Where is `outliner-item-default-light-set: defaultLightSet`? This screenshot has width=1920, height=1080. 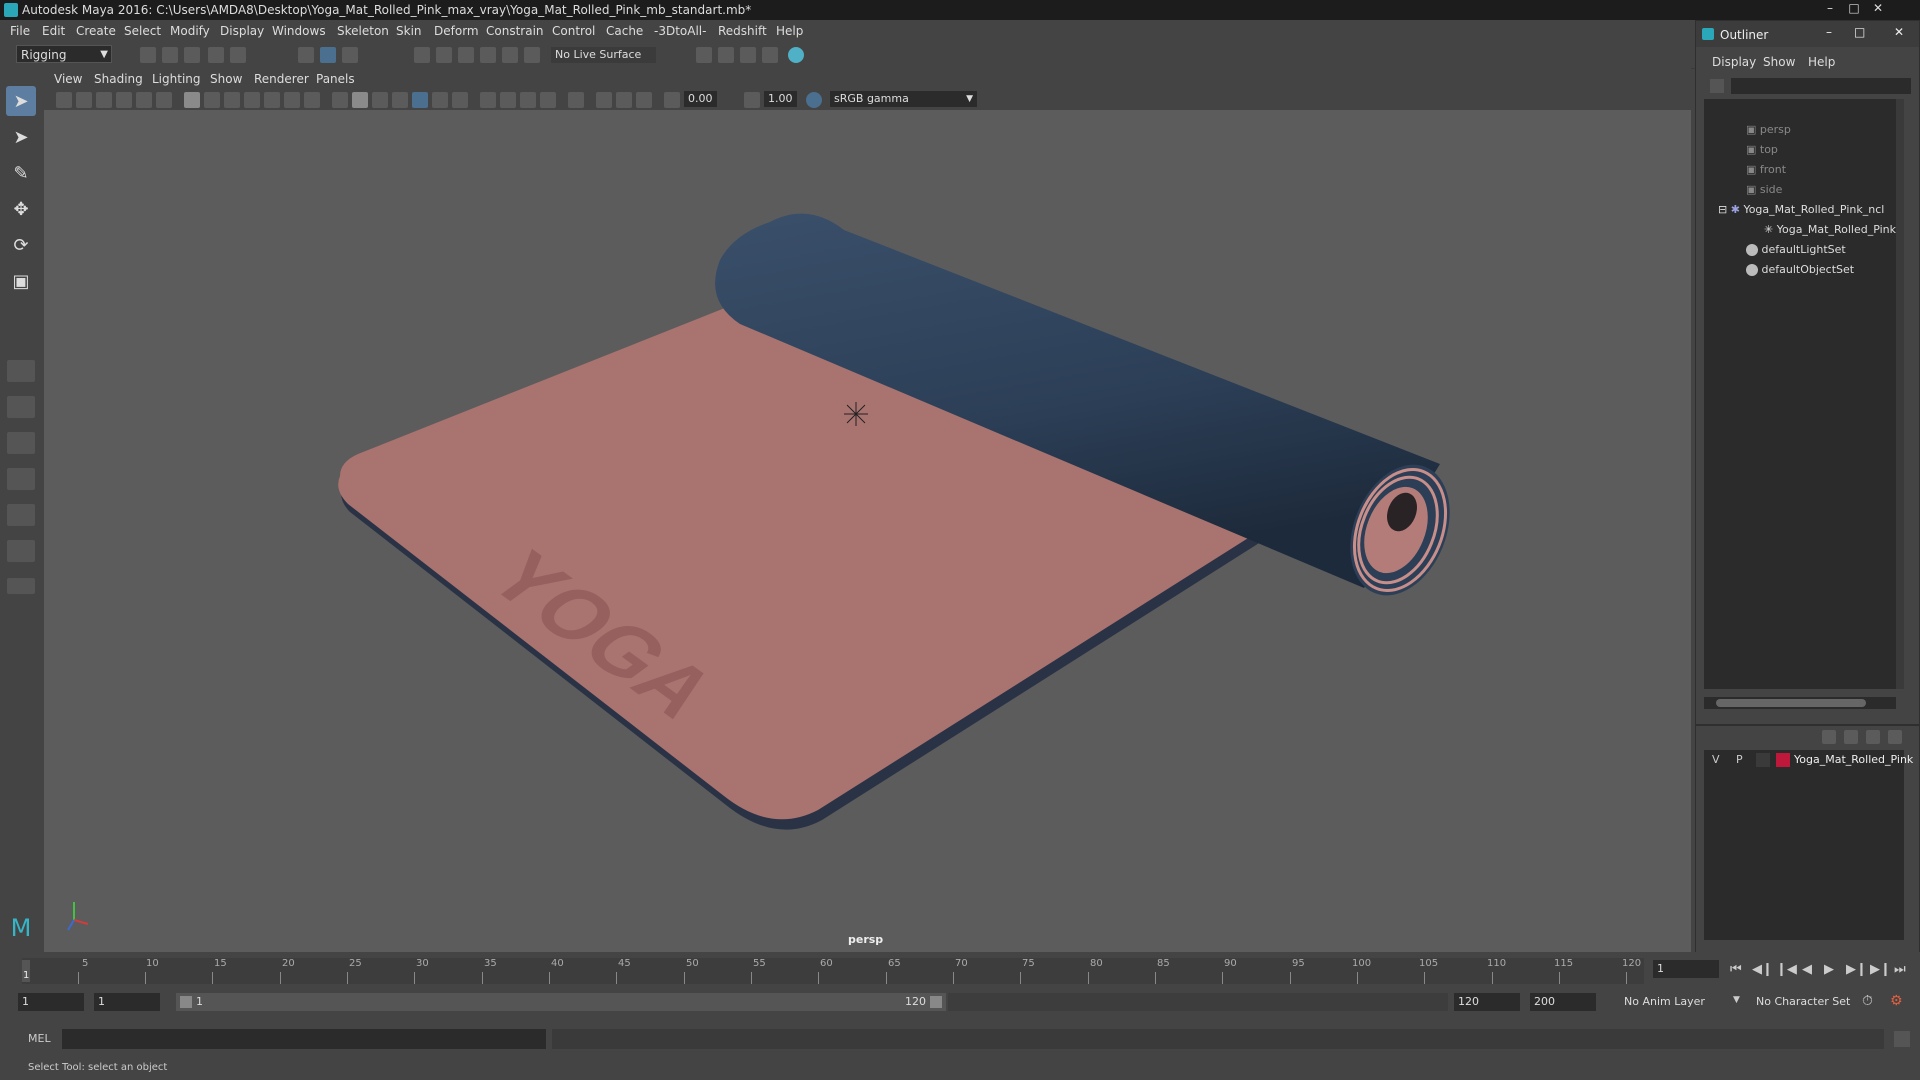 outliner-item-default-light-set: defaultLightSet is located at coordinates (1796, 249).